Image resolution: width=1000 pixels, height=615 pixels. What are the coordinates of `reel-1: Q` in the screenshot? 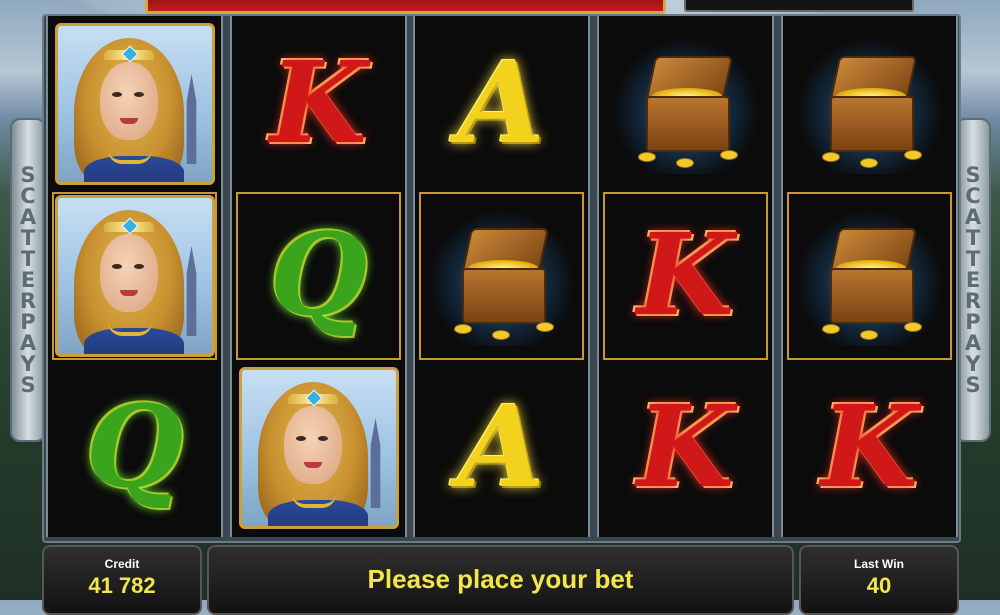 It's located at (134, 276).